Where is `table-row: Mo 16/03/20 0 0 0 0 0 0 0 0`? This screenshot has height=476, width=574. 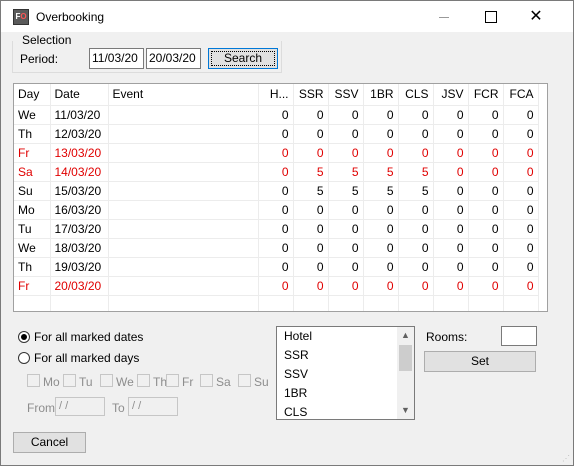 table-row: Mo 16/03/20 0 0 0 0 0 0 0 0 is located at coordinates (276, 210).